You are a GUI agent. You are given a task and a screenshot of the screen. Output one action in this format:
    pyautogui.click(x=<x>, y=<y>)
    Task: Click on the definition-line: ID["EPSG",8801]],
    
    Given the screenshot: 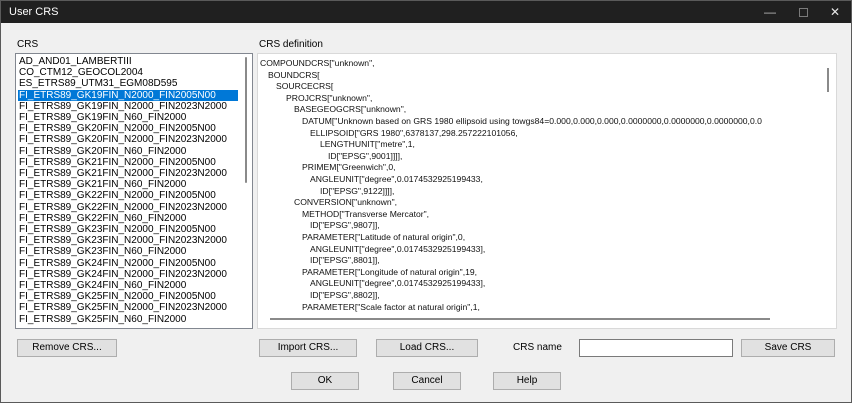 What is the action you would take?
    pyautogui.click(x=345, y=260)
    